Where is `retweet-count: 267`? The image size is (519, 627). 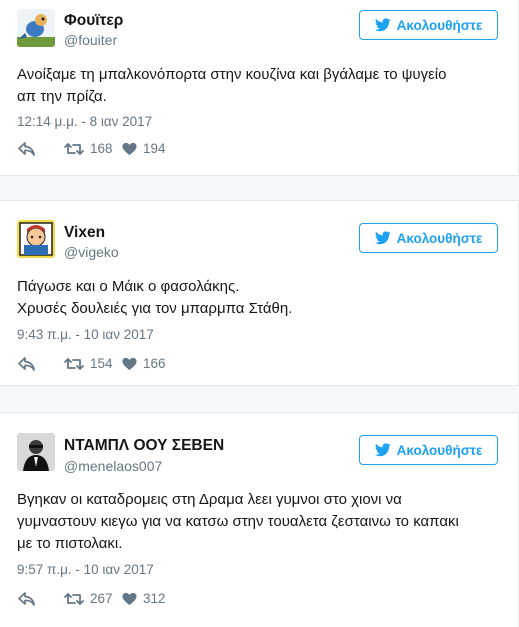
retweet-count: 267 is located at coordinates (101, 598).